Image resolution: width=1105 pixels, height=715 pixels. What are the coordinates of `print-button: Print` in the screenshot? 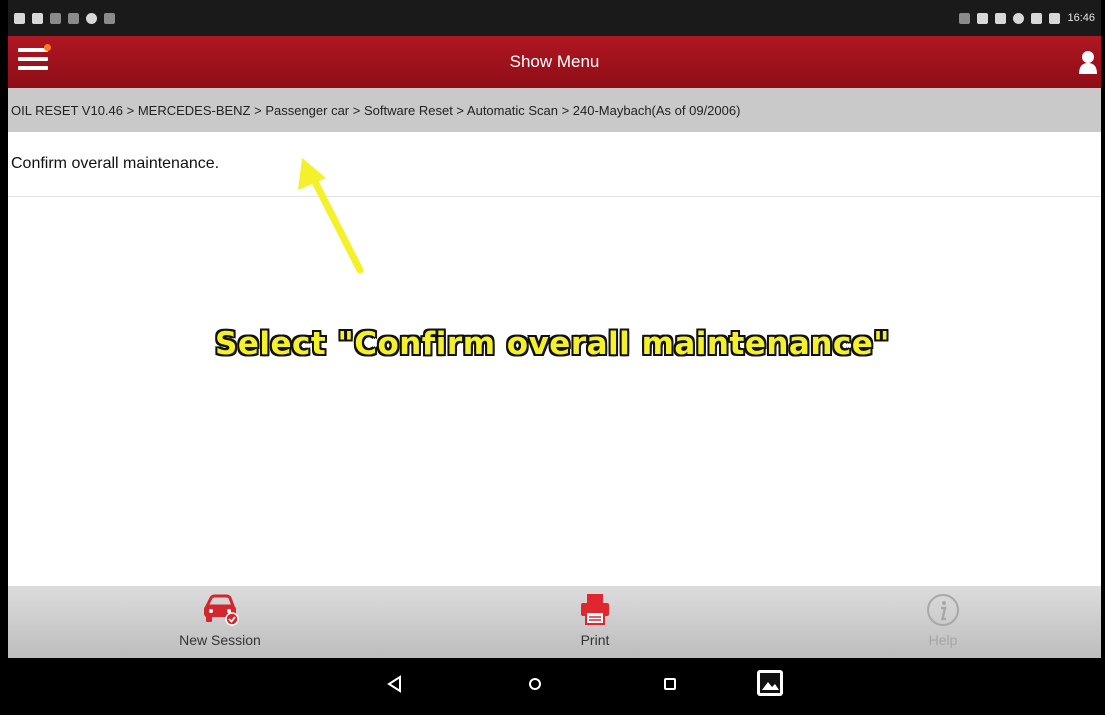 It's located at (595, 624).